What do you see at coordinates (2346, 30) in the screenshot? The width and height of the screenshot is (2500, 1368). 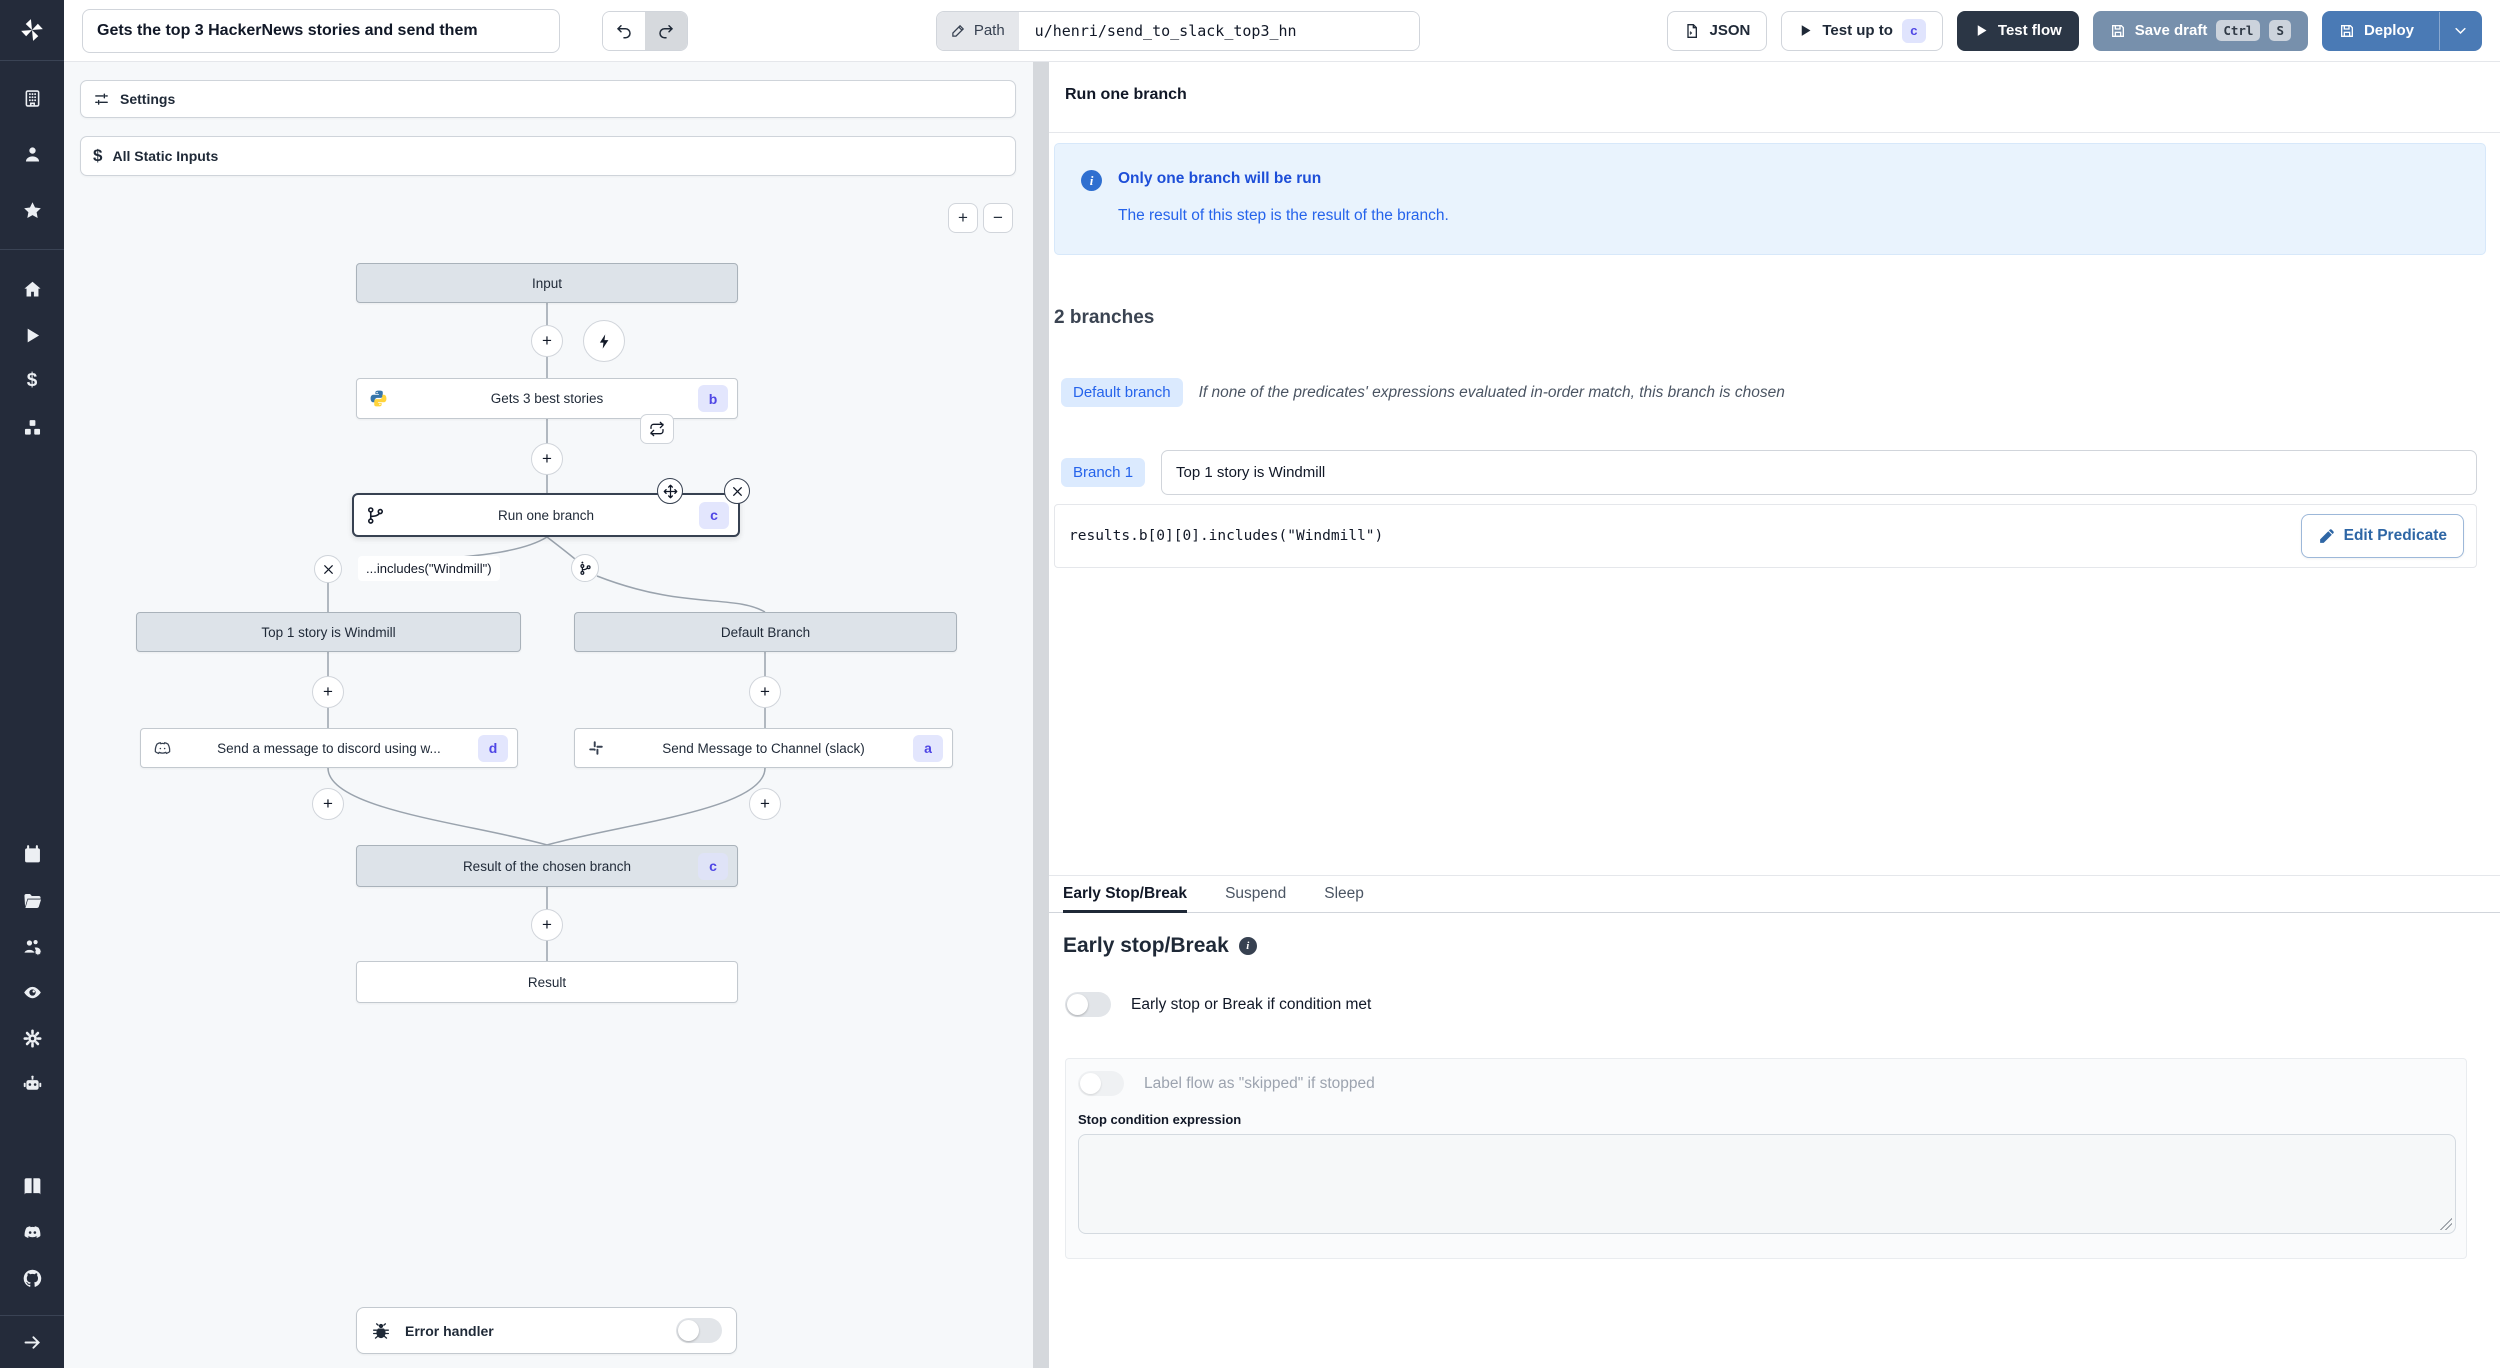 I see `save-icon` at bounding box center [2346, 30].